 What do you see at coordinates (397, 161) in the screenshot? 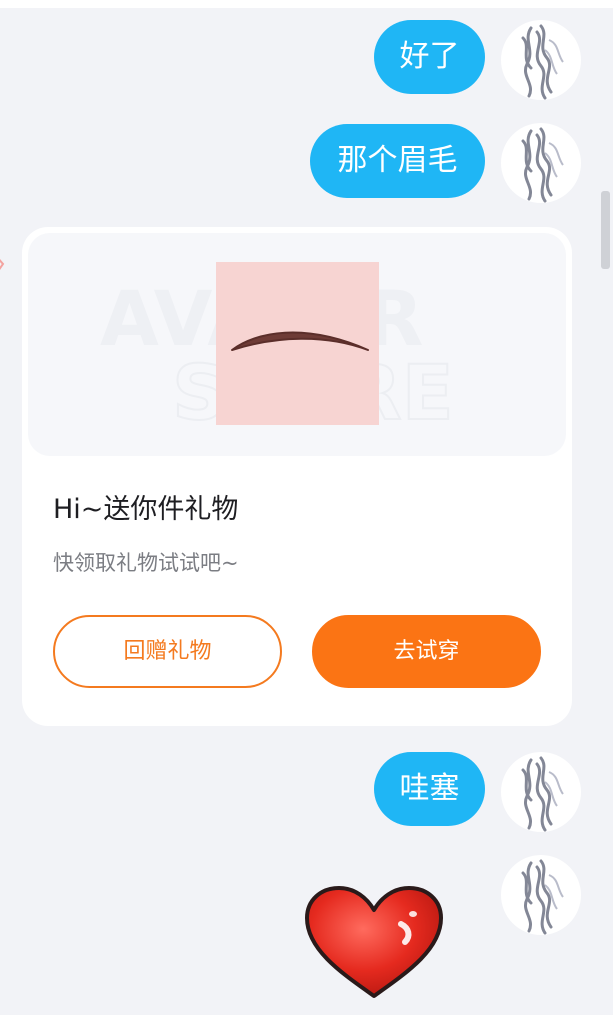
I see `message-bubble: 那个眉毛` at bounding box center [397, 161].